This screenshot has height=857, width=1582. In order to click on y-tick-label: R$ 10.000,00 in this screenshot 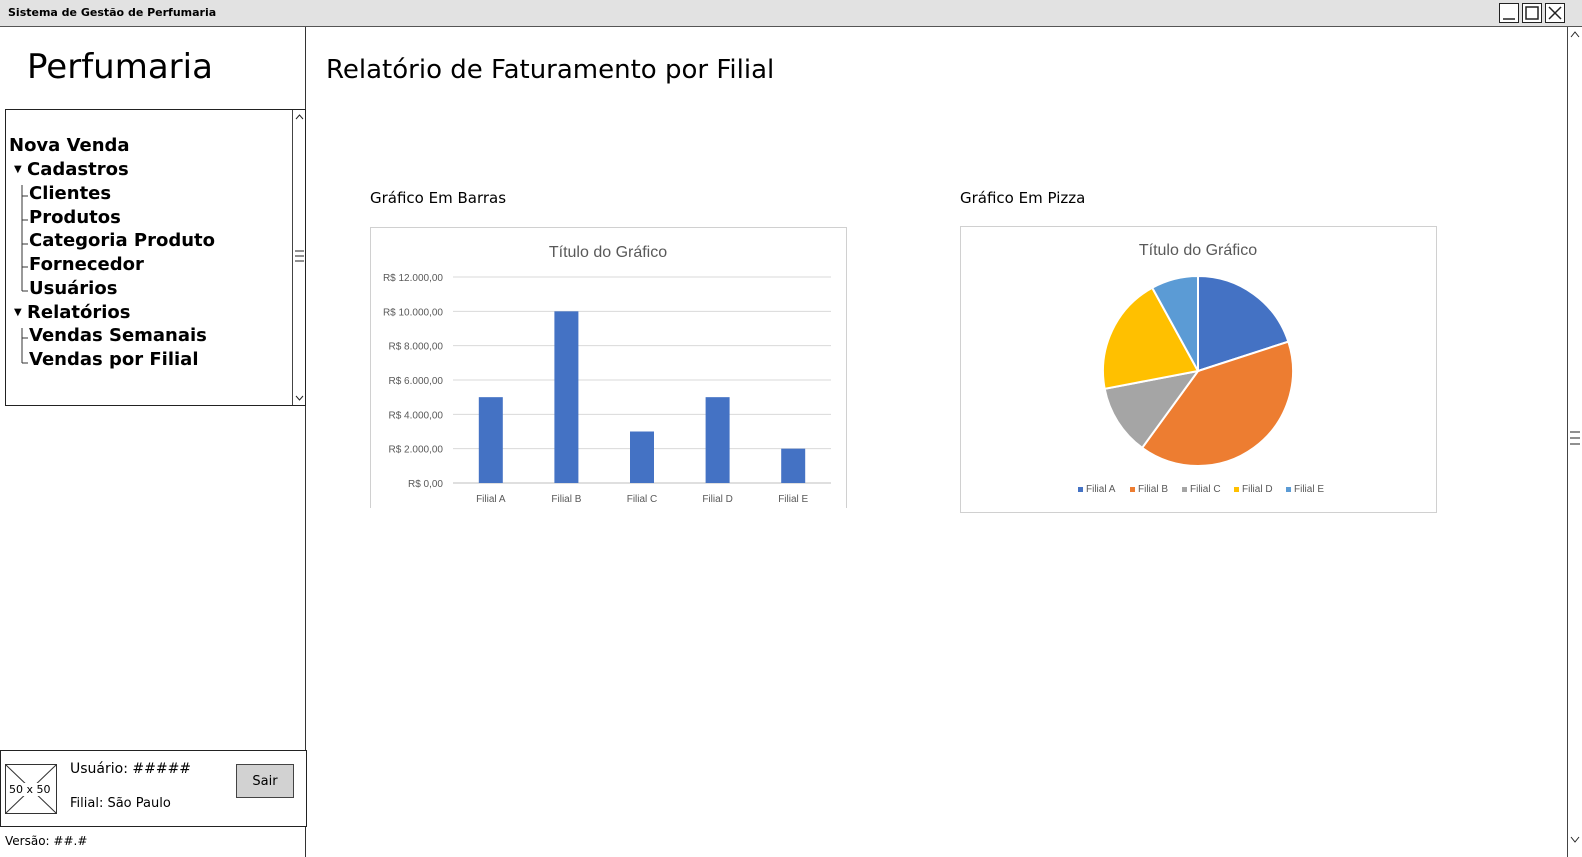, I will do `click(413, 312)`.